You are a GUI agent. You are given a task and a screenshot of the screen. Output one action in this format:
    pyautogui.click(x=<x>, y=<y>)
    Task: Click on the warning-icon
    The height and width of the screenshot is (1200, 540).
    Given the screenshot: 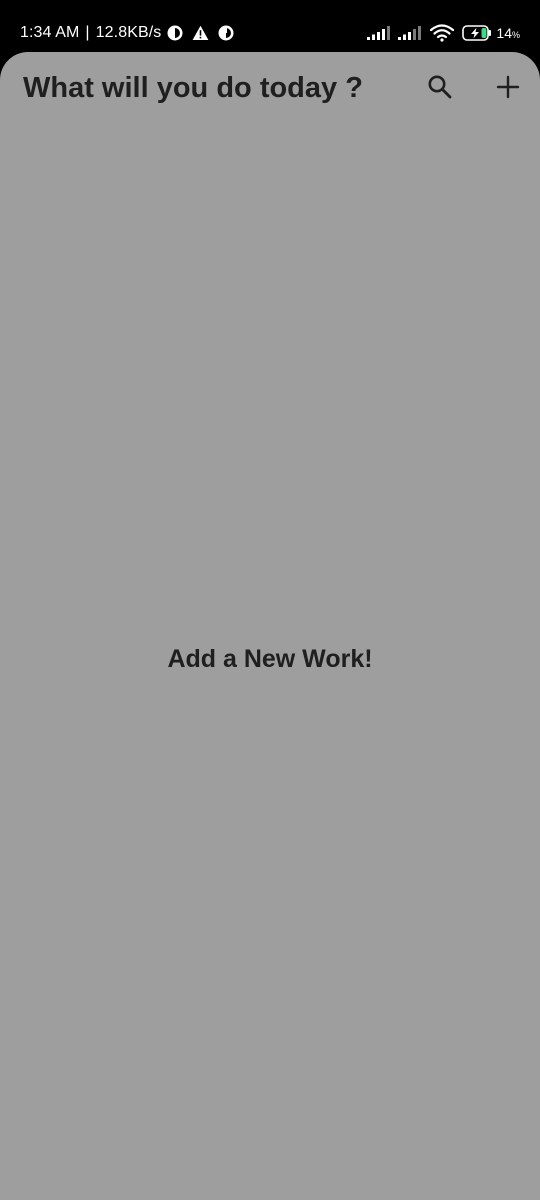 What is the action you would take?
    pyautogui.click(x=200, y=33)
    